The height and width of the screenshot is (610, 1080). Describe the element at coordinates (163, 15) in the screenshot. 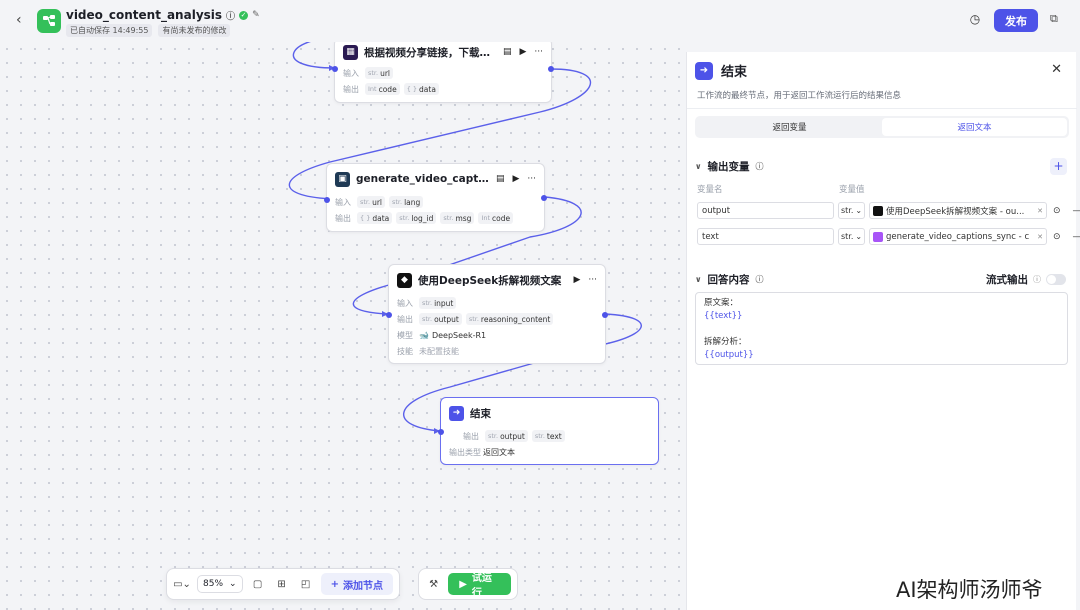

I see `app-title: video_content_analysis ⓘ ✓ ✎` at that location.